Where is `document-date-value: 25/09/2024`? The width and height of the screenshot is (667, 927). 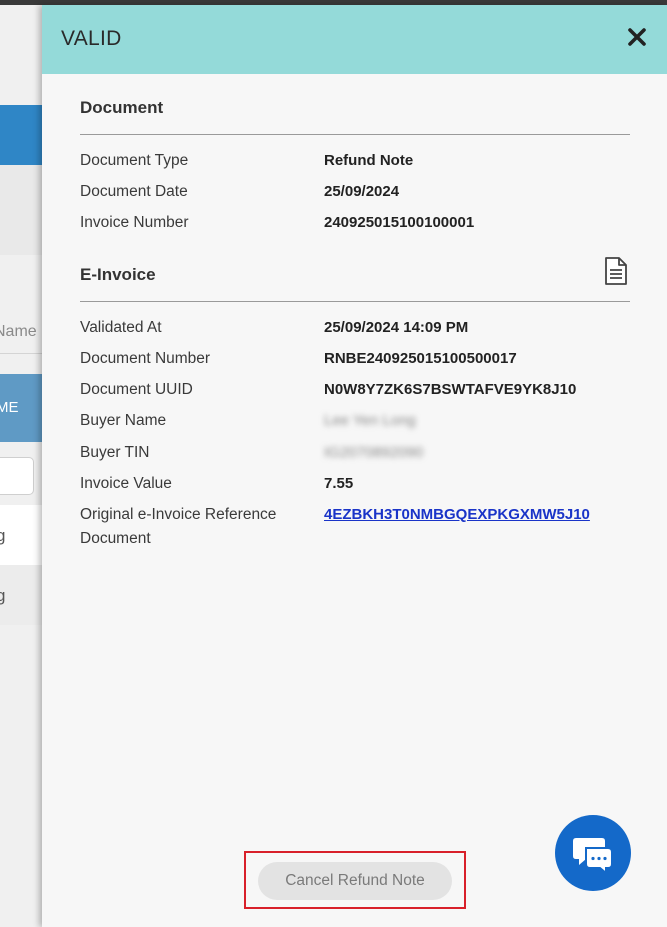
document-date-value: 25/09/2024 is located at coordinates (362, 191).